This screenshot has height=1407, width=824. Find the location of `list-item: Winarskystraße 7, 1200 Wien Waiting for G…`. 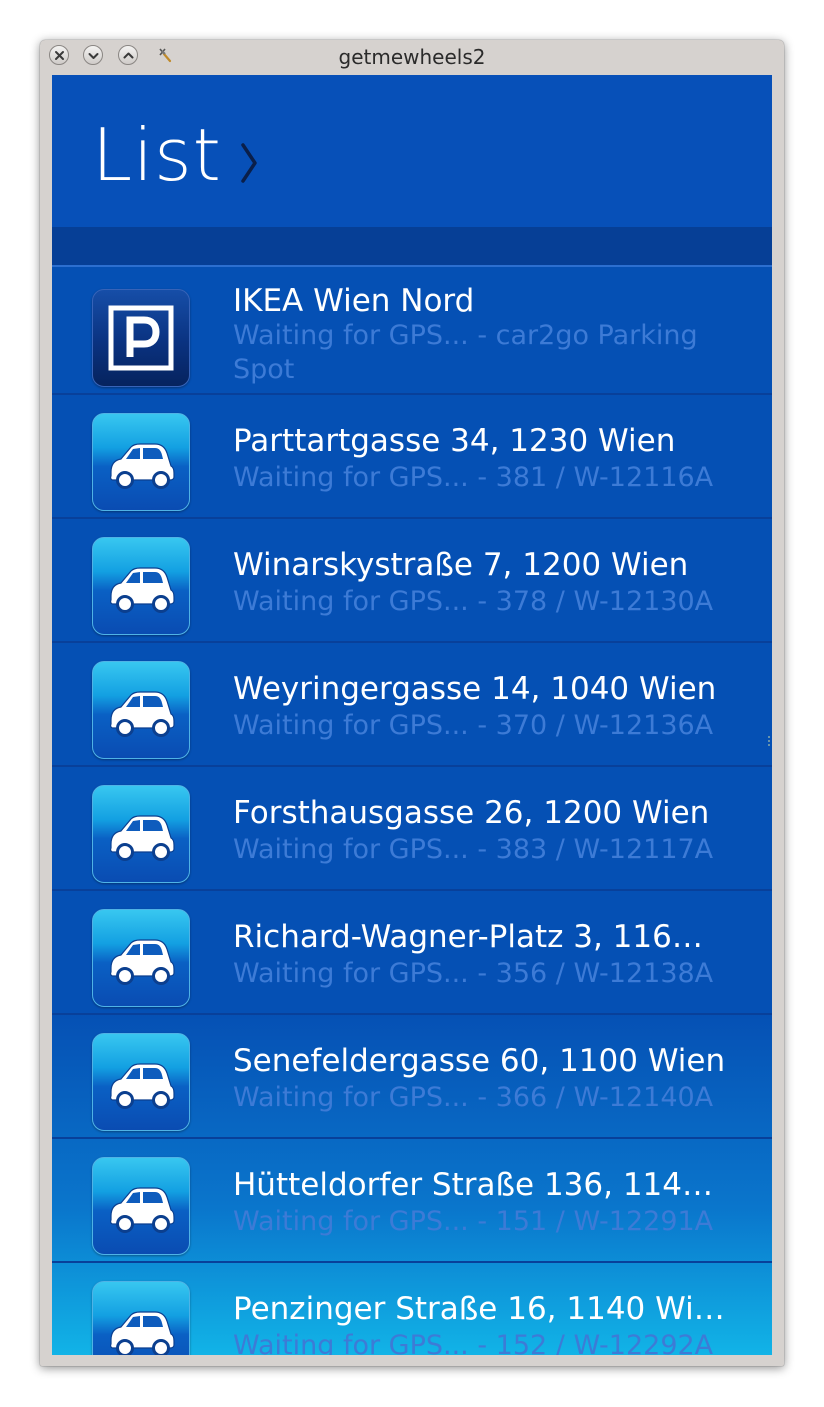

list-item: Winarskystraße 7, 1200 Wien Waiting for G… is located at coordinates (412, 581).